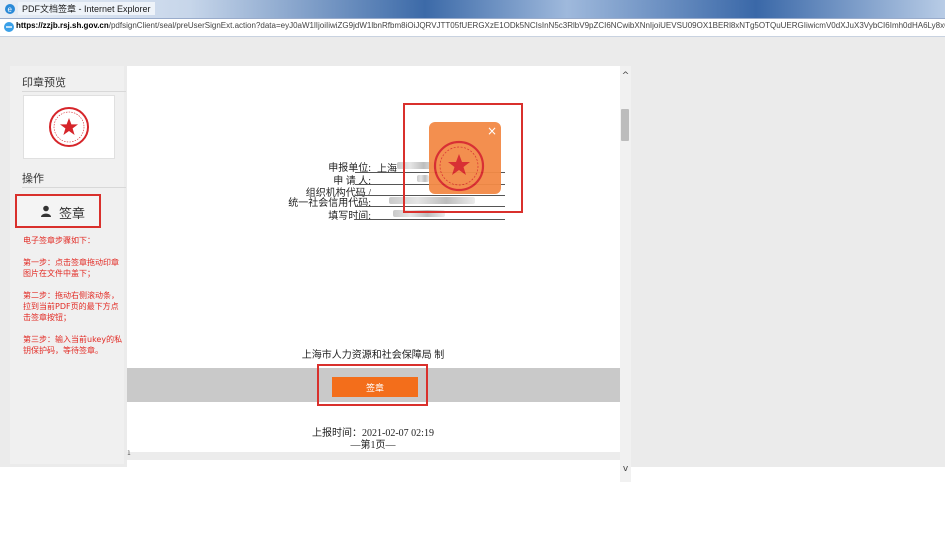  Describe the element at coordinates (86, 8) in the screenshot. I see `window-title: PDF文档签章 - Internet Explorer` at that location.